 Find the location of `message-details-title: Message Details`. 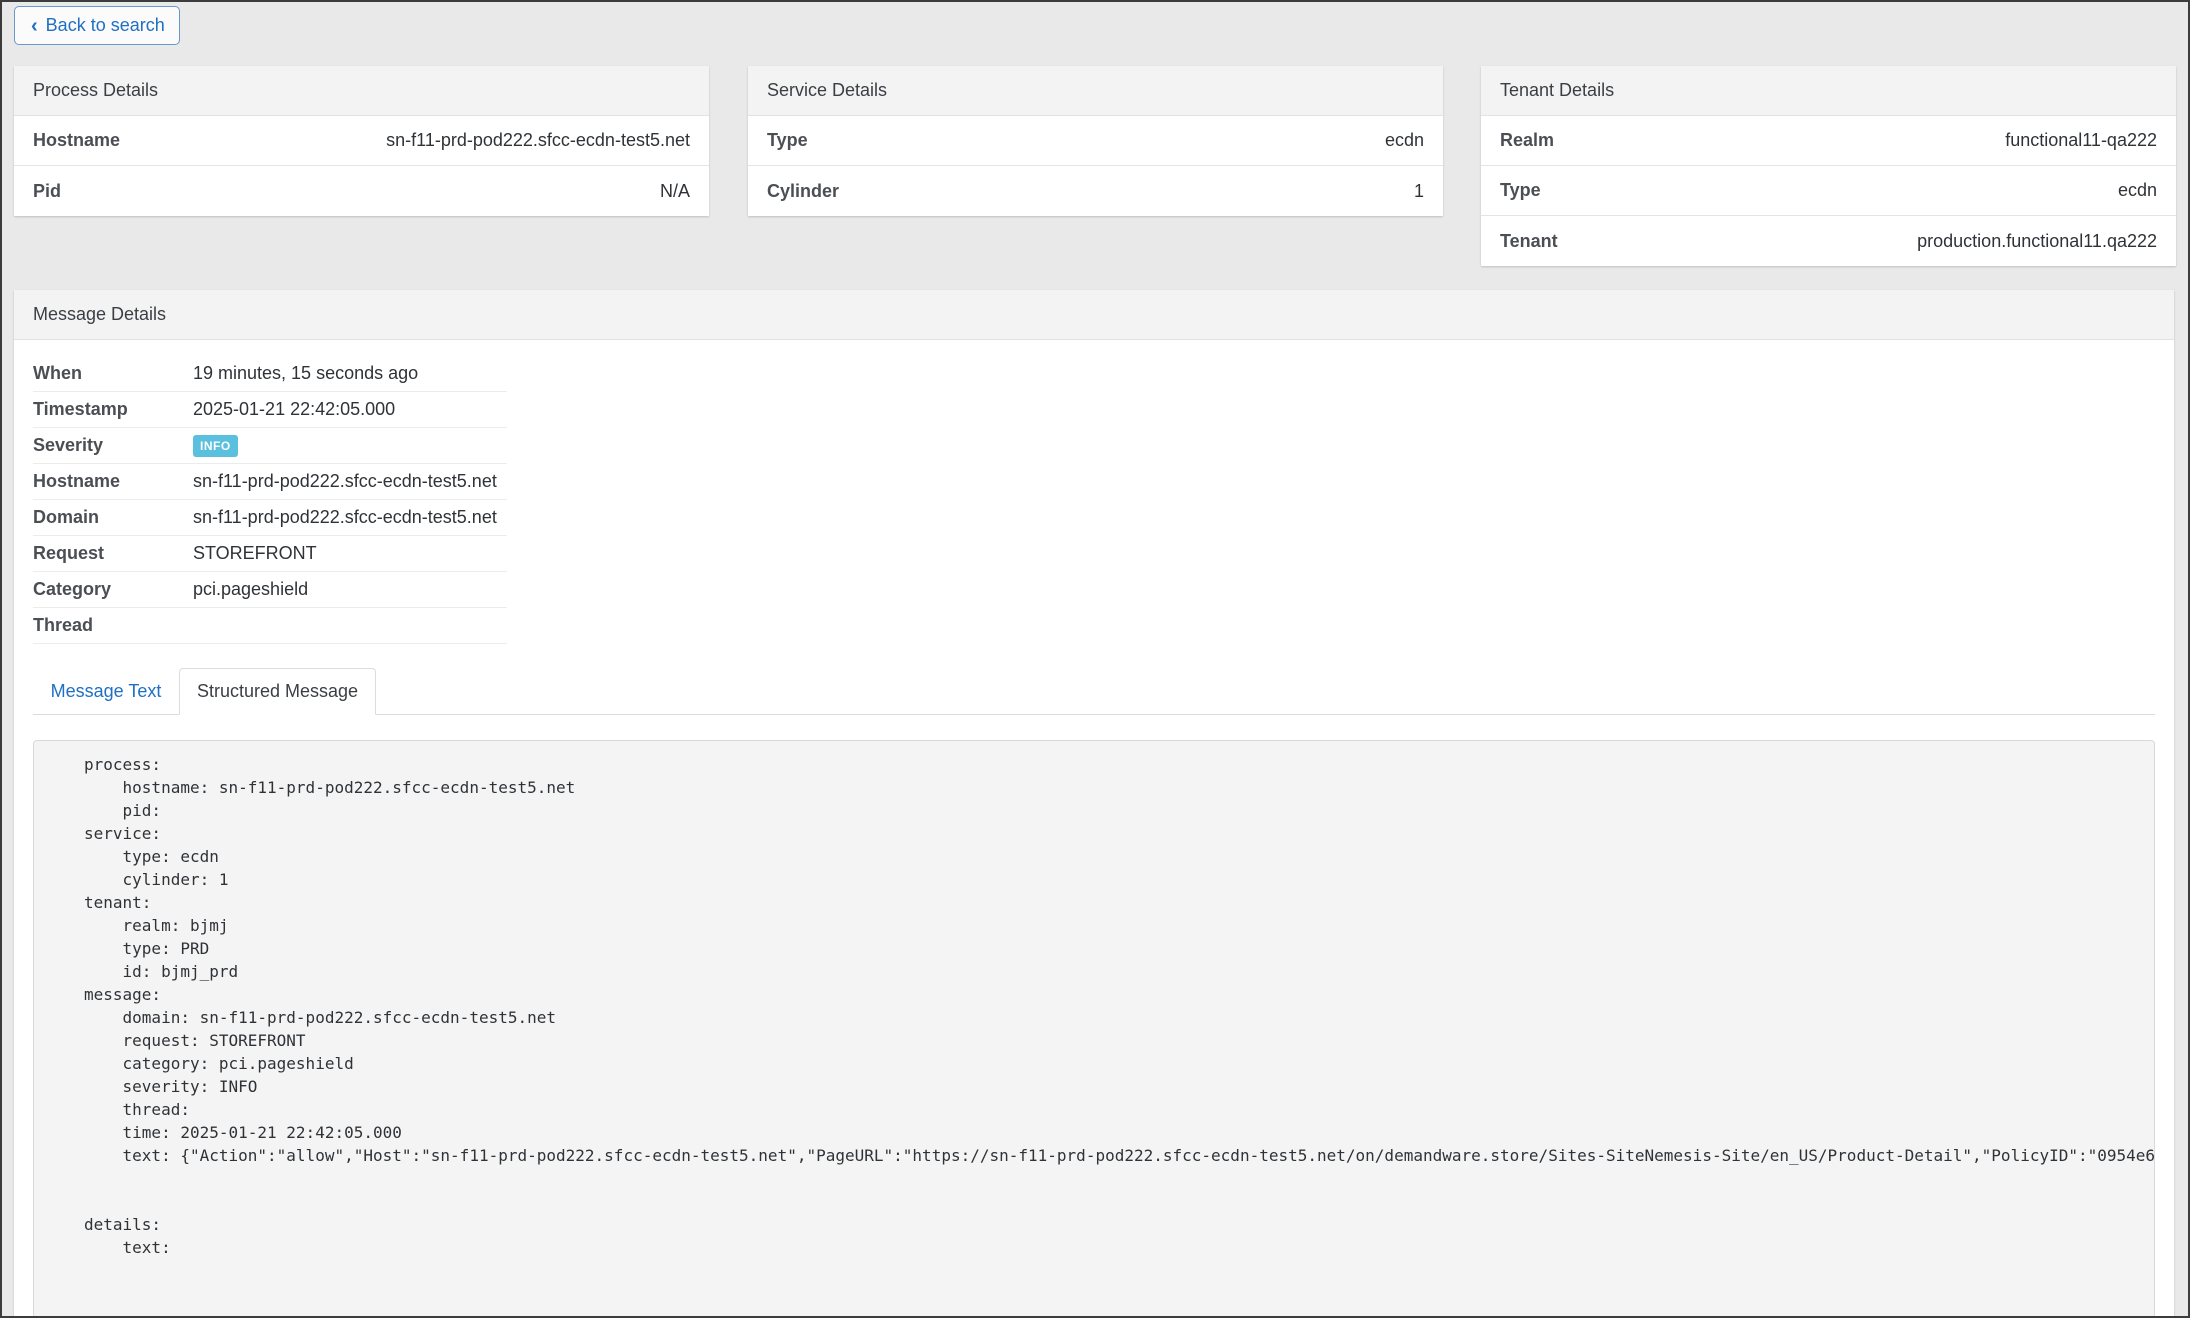

message-details-title: Message Details is located at coordinates (1094, 315).